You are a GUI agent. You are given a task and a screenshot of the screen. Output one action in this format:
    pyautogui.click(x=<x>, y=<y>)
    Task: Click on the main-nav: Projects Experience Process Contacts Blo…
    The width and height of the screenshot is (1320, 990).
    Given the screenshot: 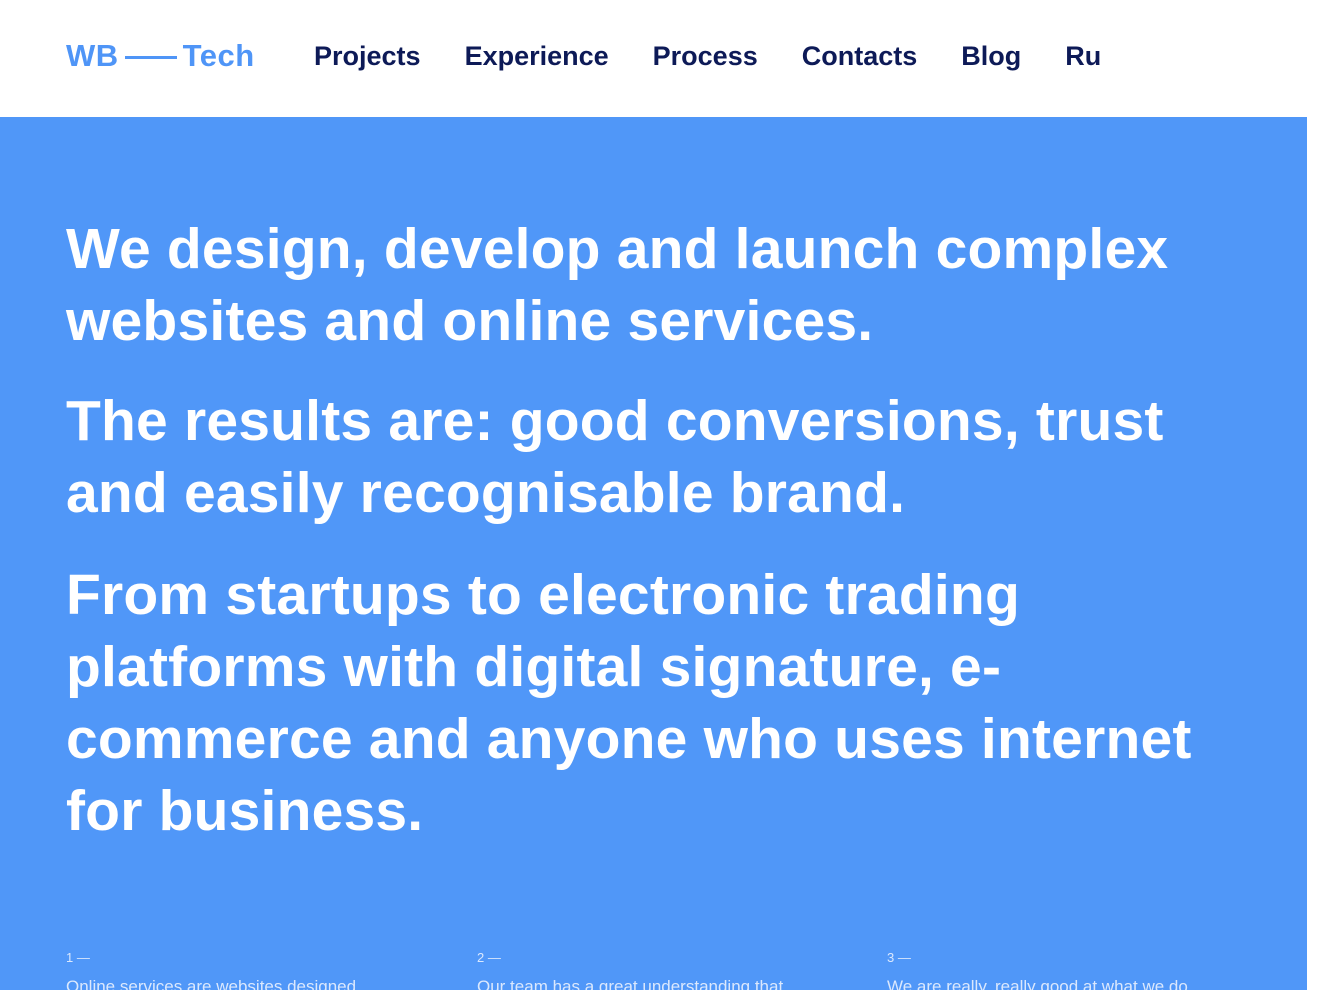 What is the action you would take?
    pyautogui.click(x=729, y=56)
    